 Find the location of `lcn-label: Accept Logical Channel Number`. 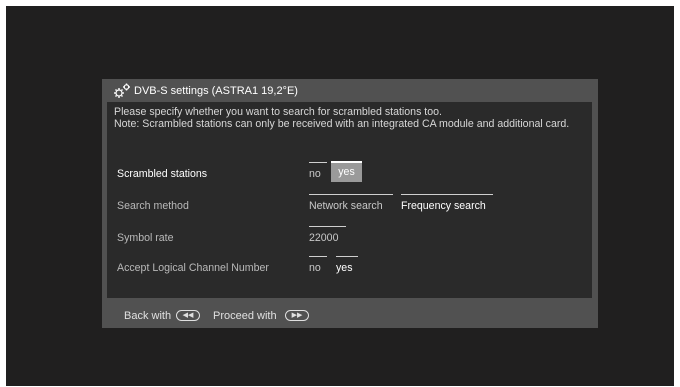

lcn-label: Accept Logical Channel Number is located at coordinates (193, 268).